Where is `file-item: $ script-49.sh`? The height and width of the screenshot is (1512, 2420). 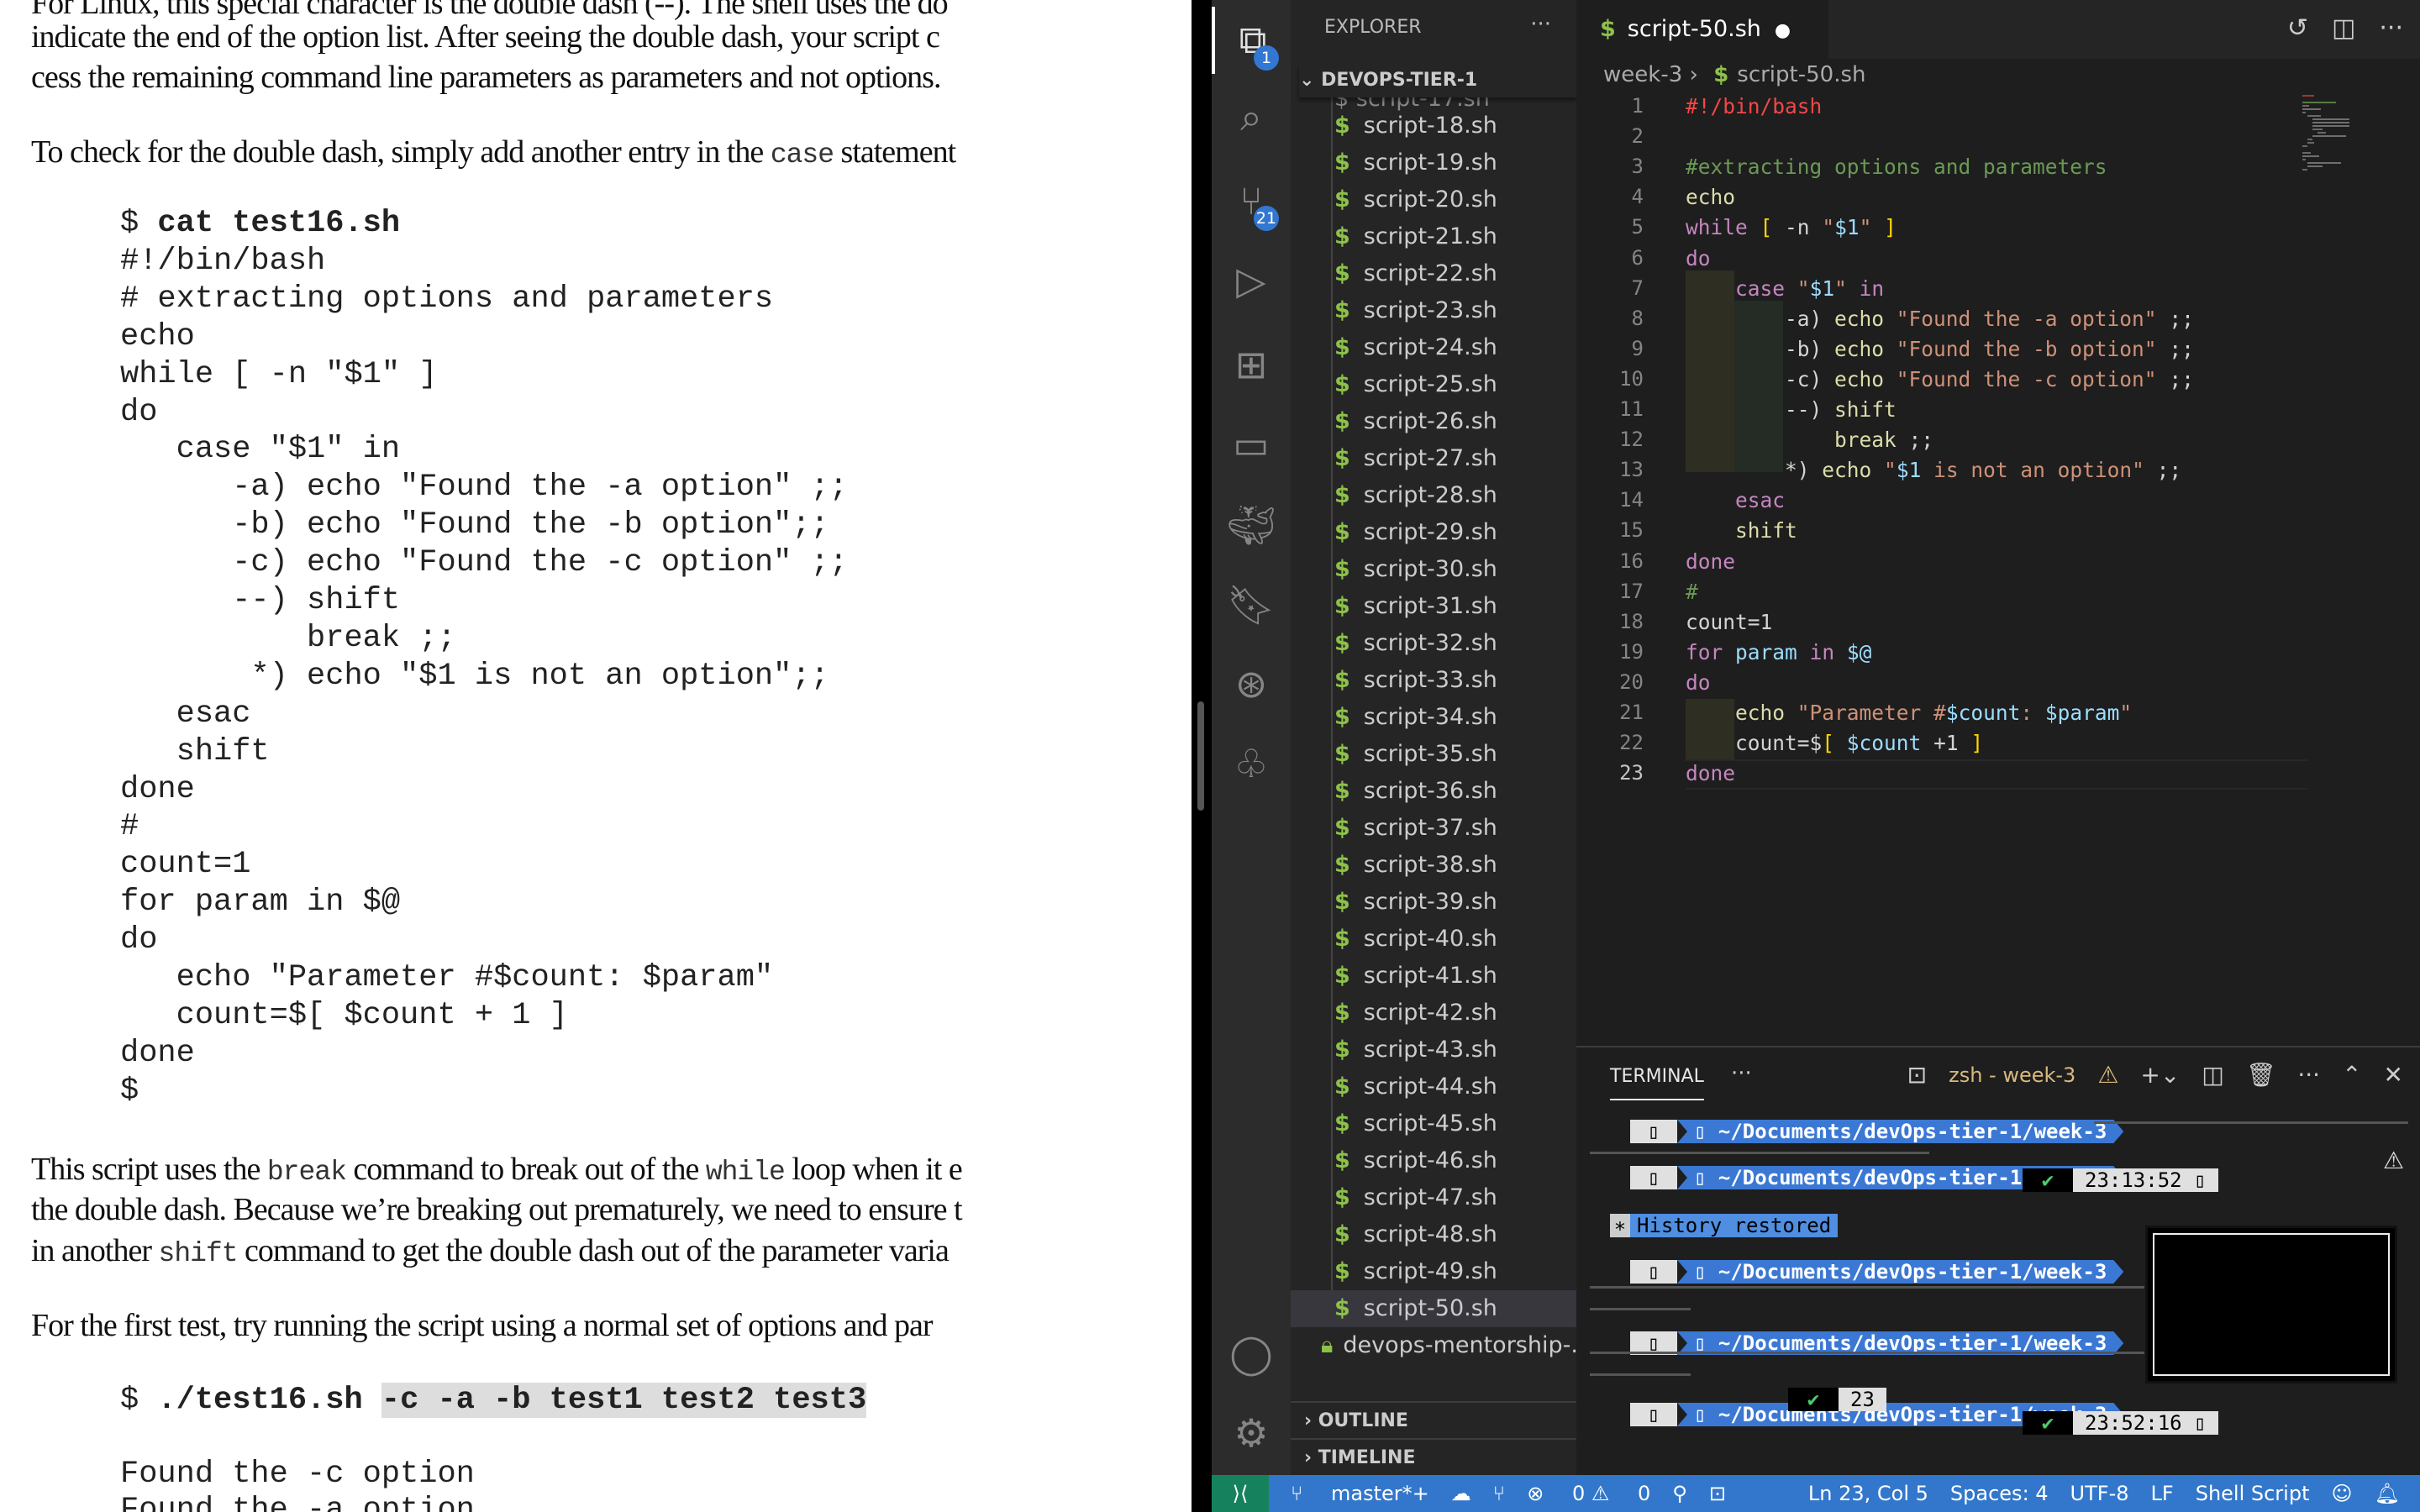
file-item: $ script-49.sh is located at coordinates (1434, 1271).